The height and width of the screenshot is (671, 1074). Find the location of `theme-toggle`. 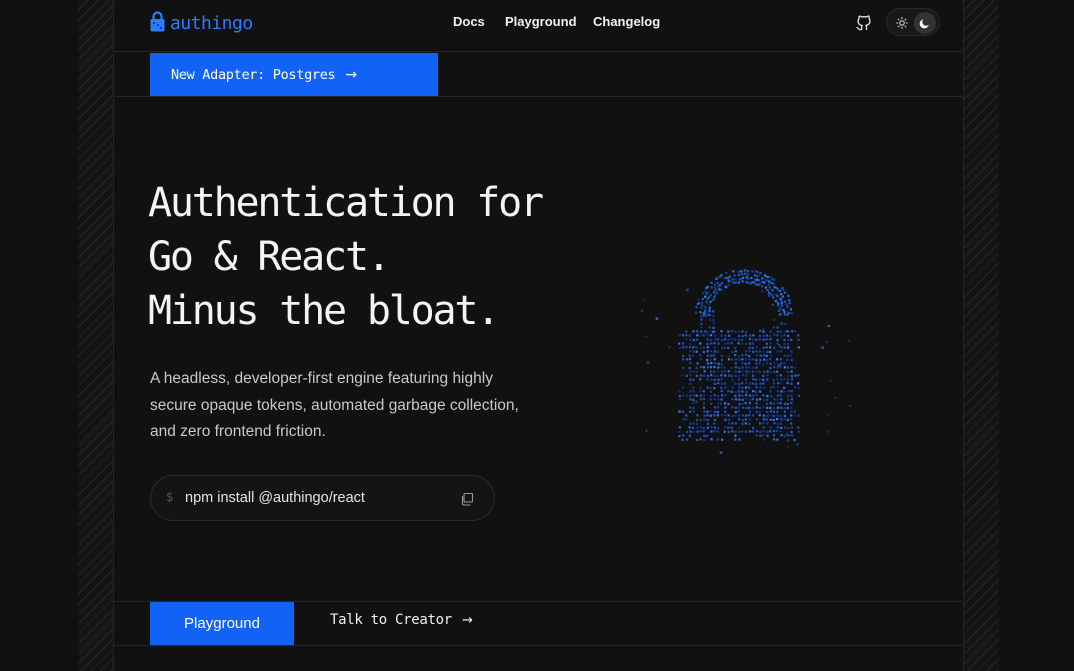

theme-toggle is located at coordinates (913, 22).